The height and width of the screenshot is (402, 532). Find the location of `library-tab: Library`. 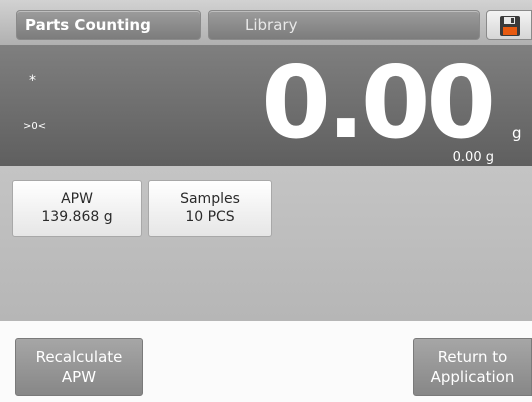

library-tab: Library is located at coordinates (344, 25).